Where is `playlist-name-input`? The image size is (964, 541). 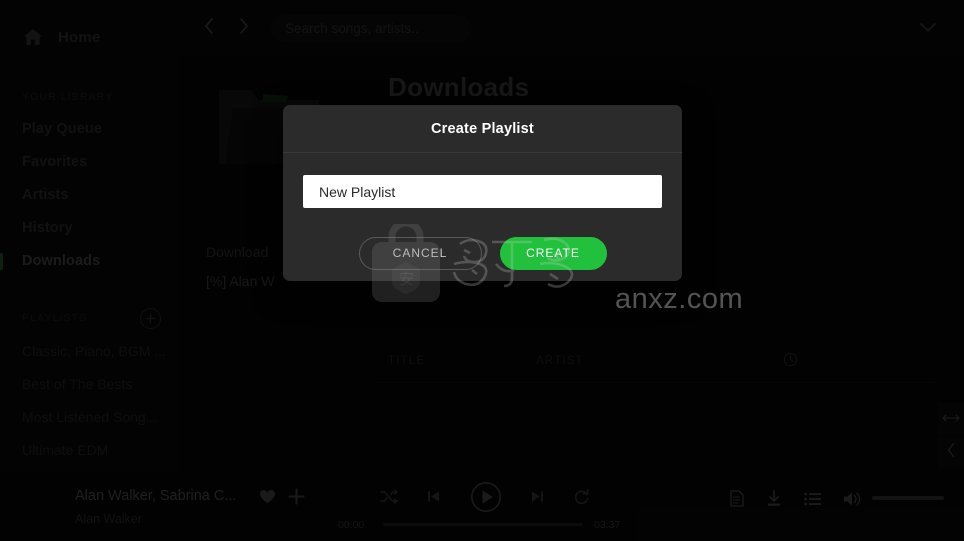 playlist-name-input is located at coordinates (482, 191).